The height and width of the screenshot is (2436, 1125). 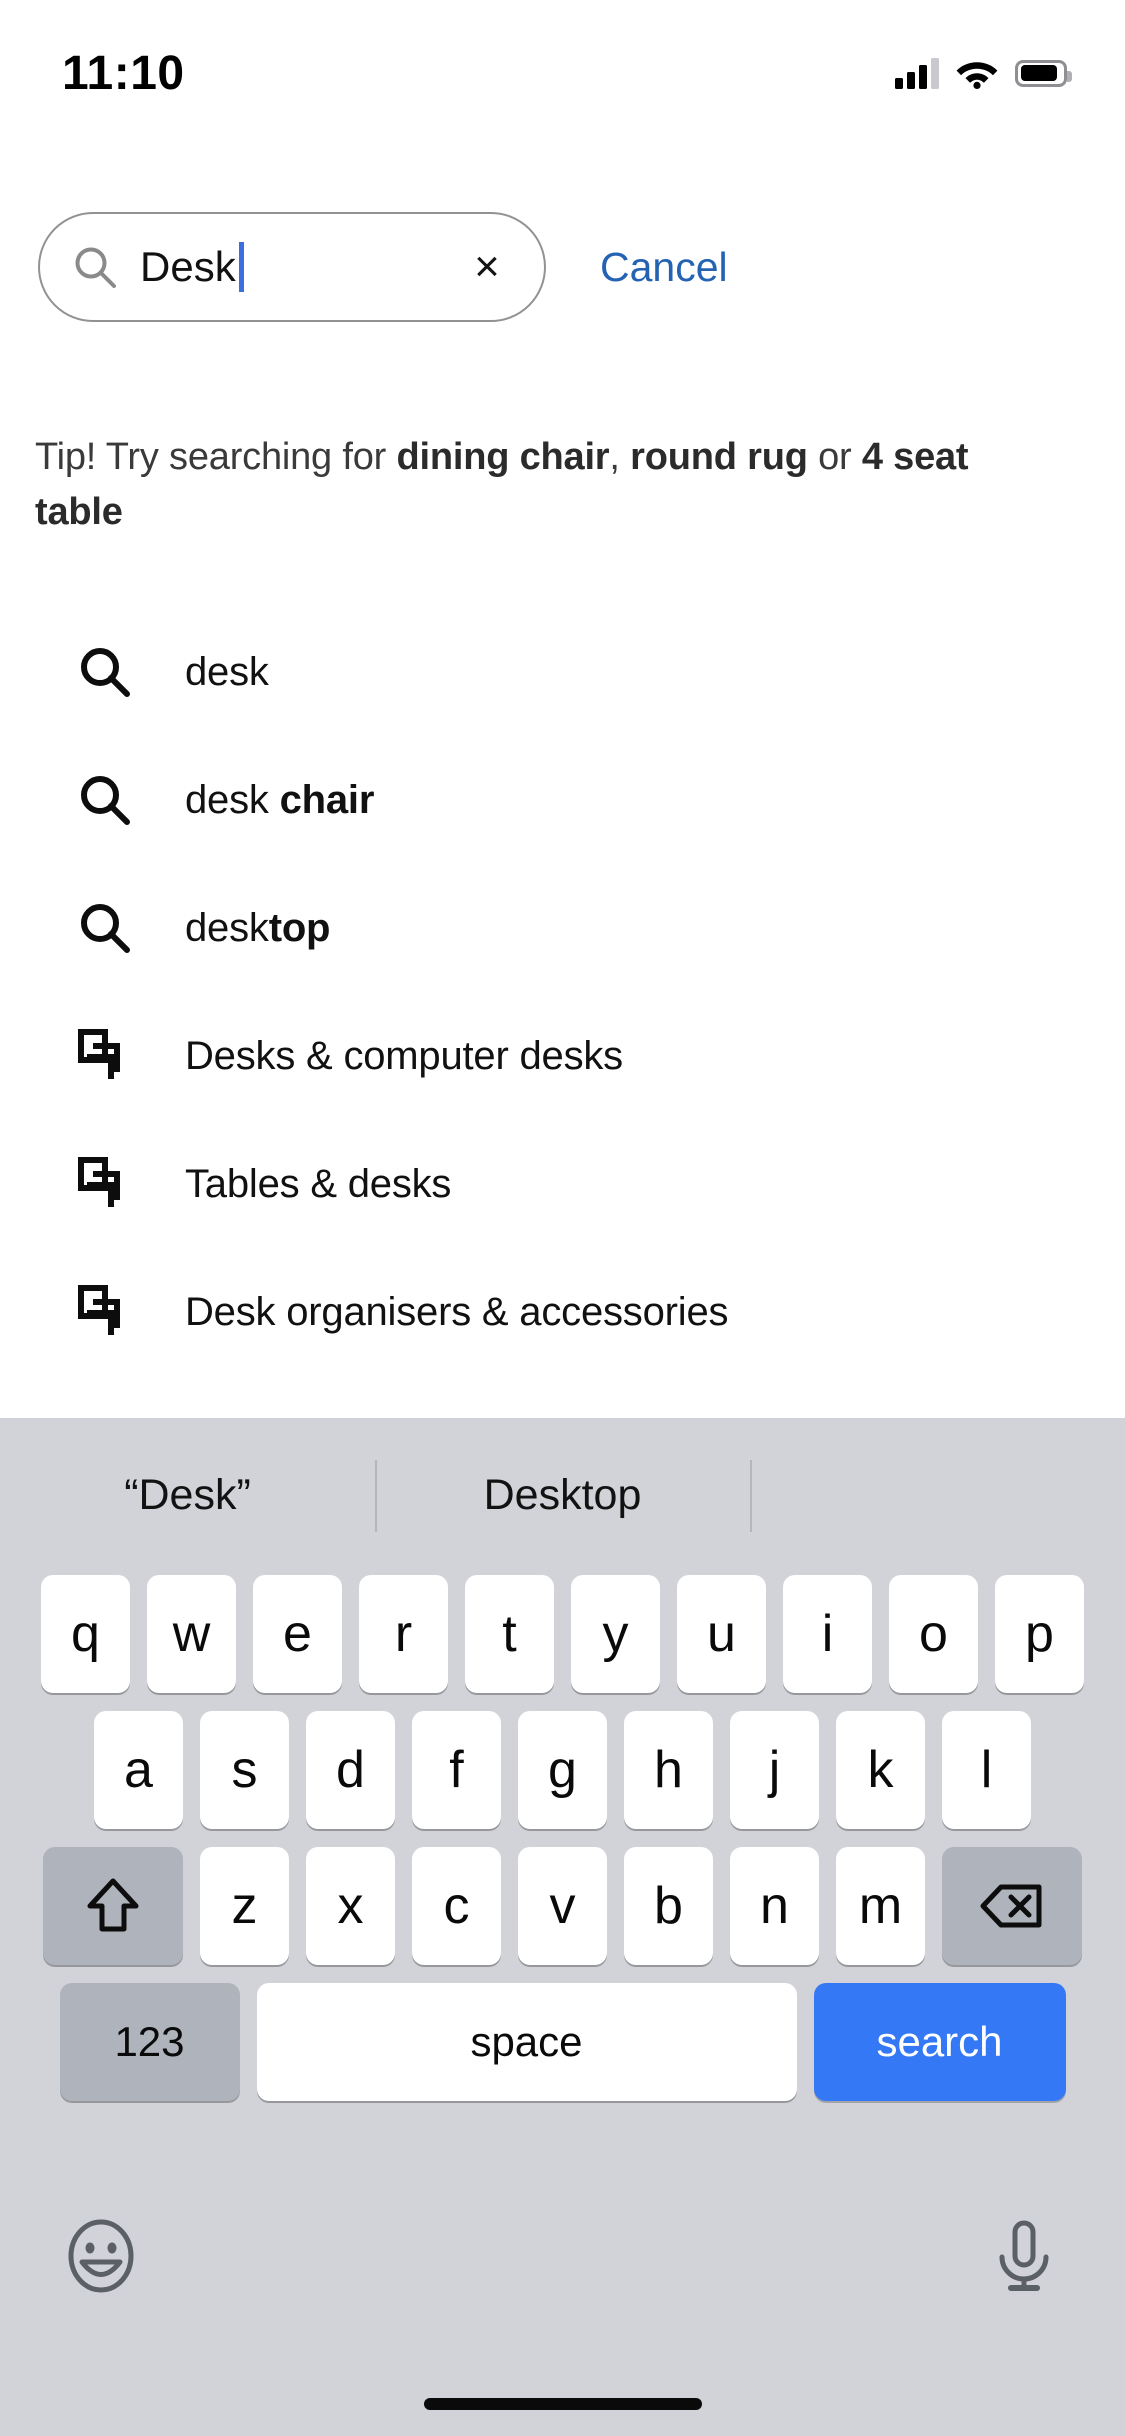 What do you see at coordinates (149, 2042) in the screenshot?
I see `numeric-mode-key: 123` at bounding box center [149, 2042].